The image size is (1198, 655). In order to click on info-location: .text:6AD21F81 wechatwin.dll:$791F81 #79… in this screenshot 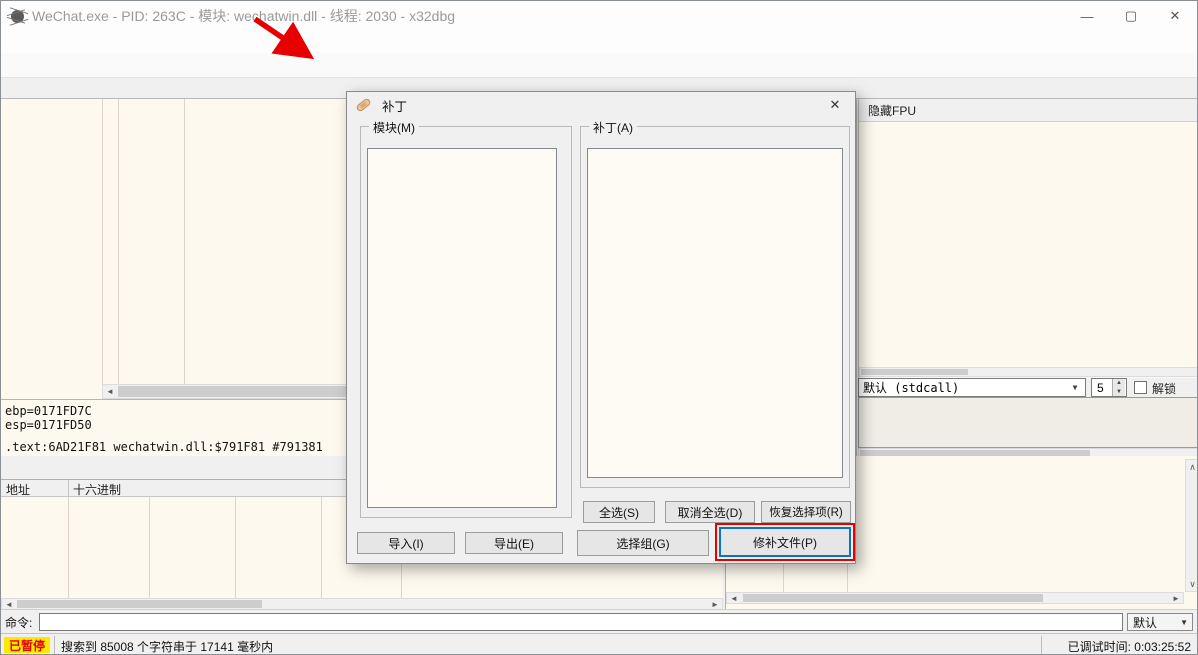, I will do `click(164, 447)`.